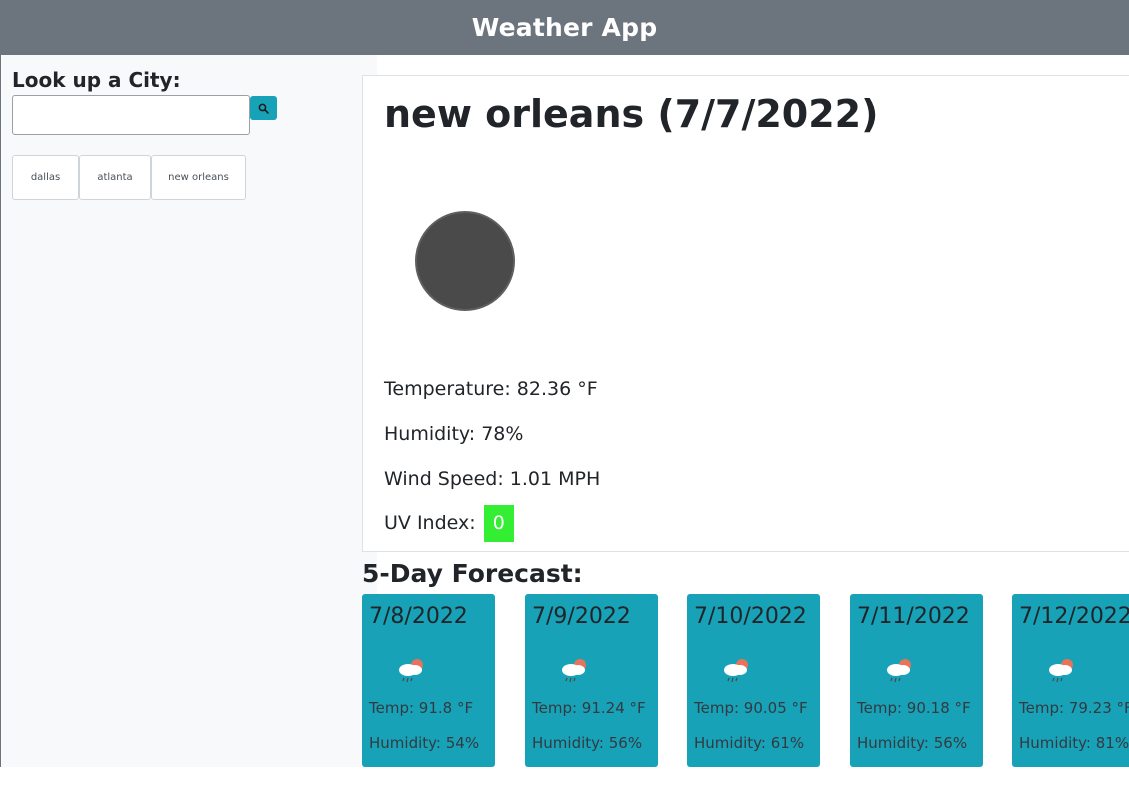 The height and width of the screenshot is (794, 1129). I want to click on app-header: Weather App, so click(564, 27).